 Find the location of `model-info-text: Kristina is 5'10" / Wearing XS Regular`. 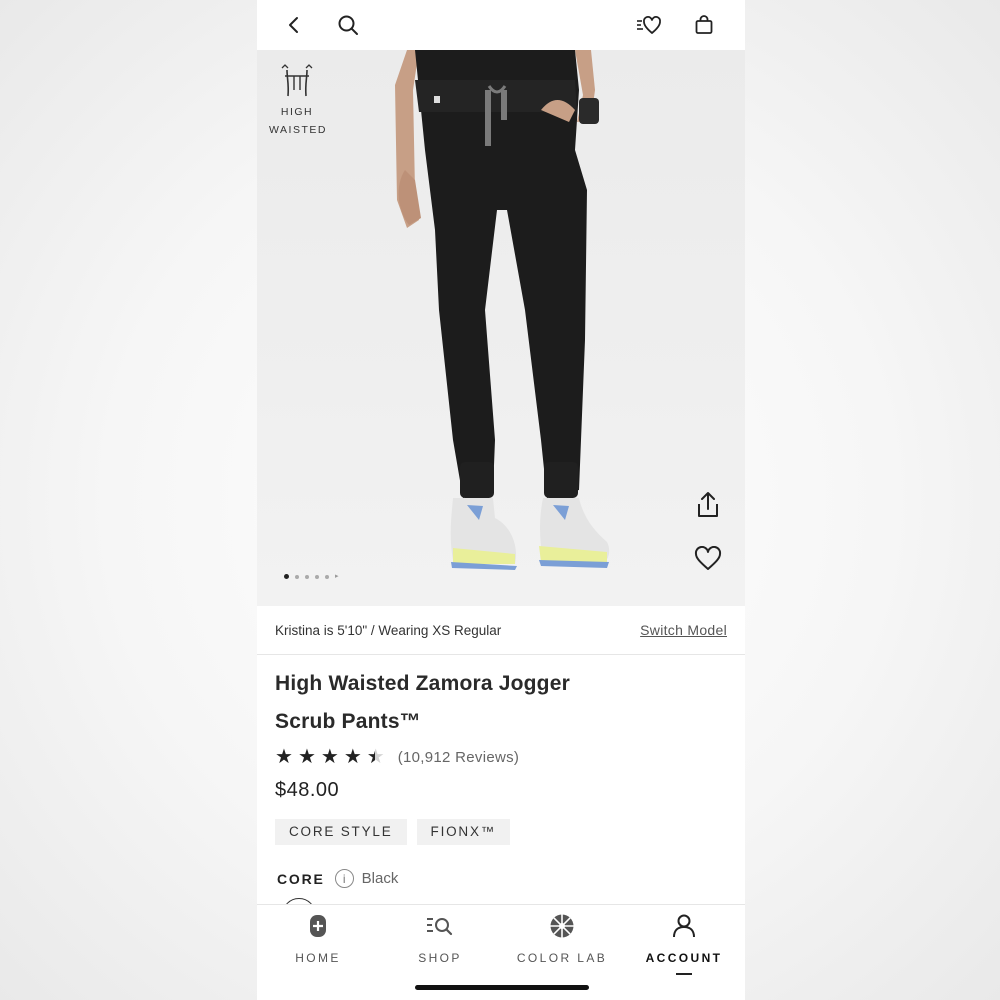

model-info-text: Kristina is 5'10" / Wearing XS Regular is located at coordinates (388, 630).